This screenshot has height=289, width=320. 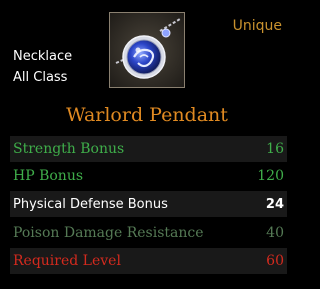 I want to click on stat-row-physical-defense: Physical Defense Bonus 24, so click(x=148, y=204).